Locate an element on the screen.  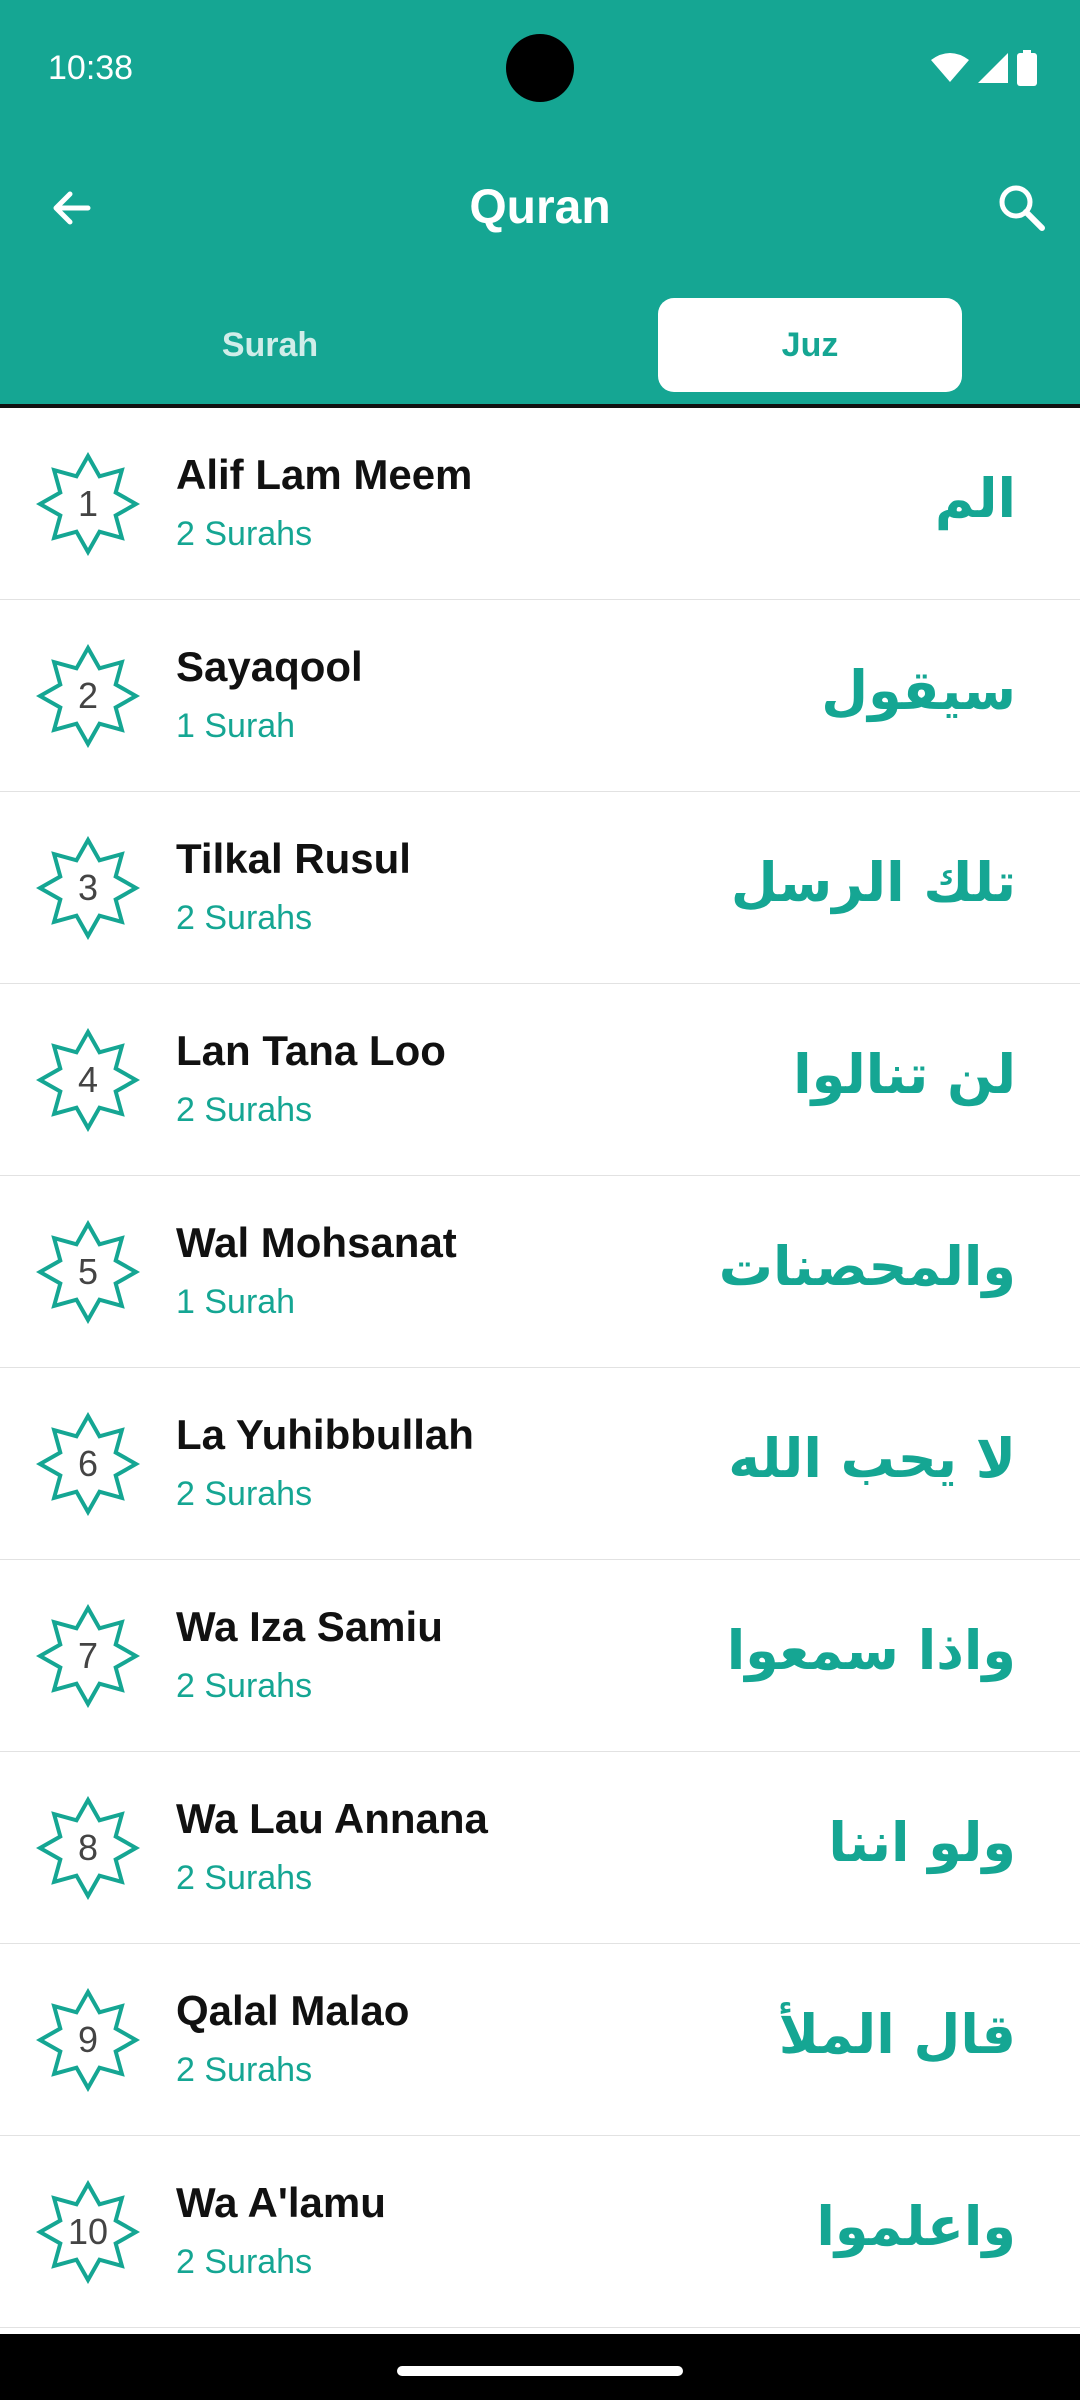
juz-name: Tilkal Rusul is located at coordinates (293, 858).